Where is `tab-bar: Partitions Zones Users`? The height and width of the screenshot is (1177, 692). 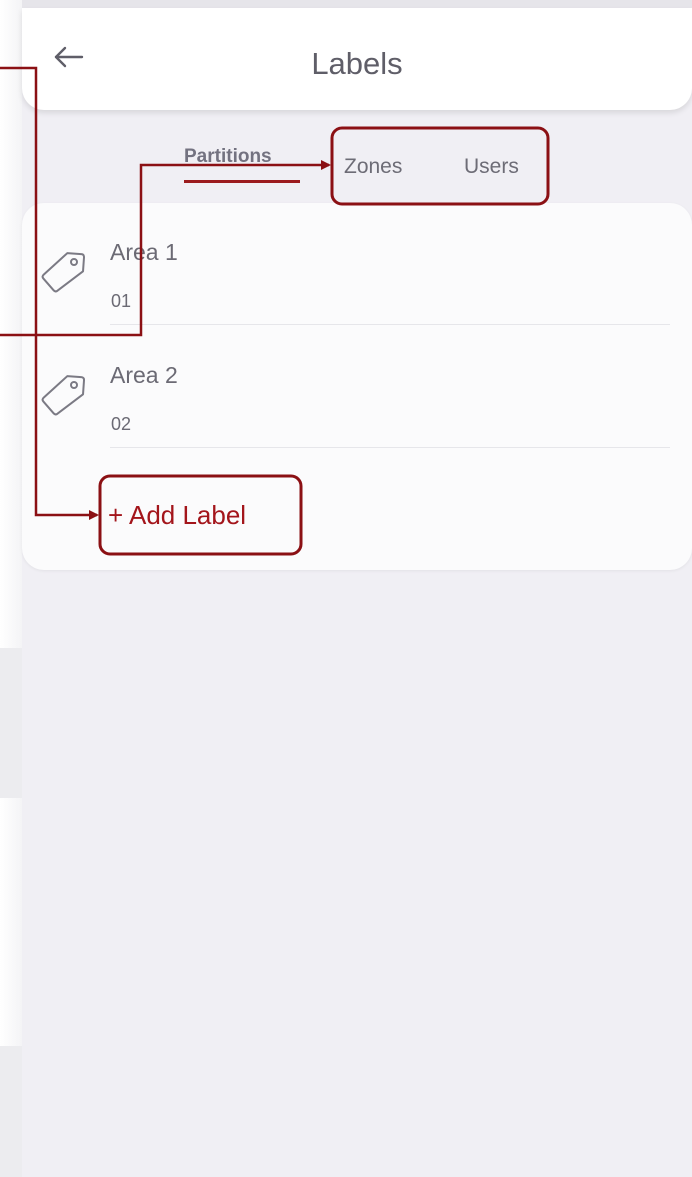
tab-bar: Partitions Zones Users is located at coordinates (346, 170).